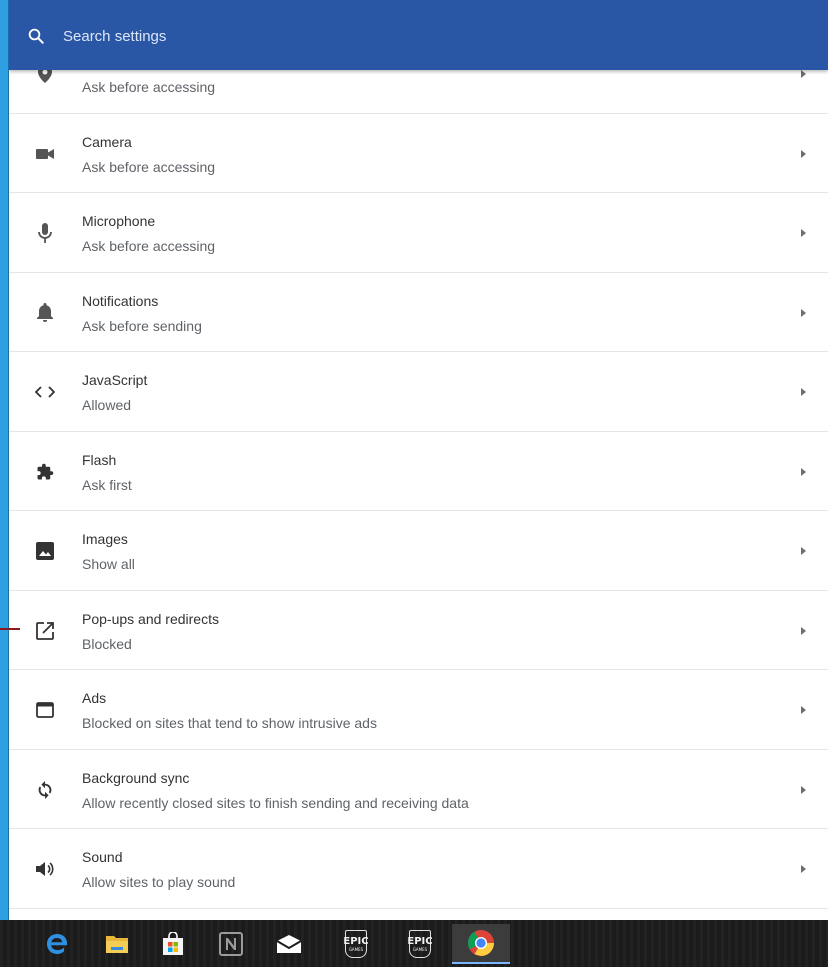 This screenshot has width=828, height=967. What do you see at coordinates (45, 790) in the screenshot?
I see `sync-icon` at bounding box center [45, 790].